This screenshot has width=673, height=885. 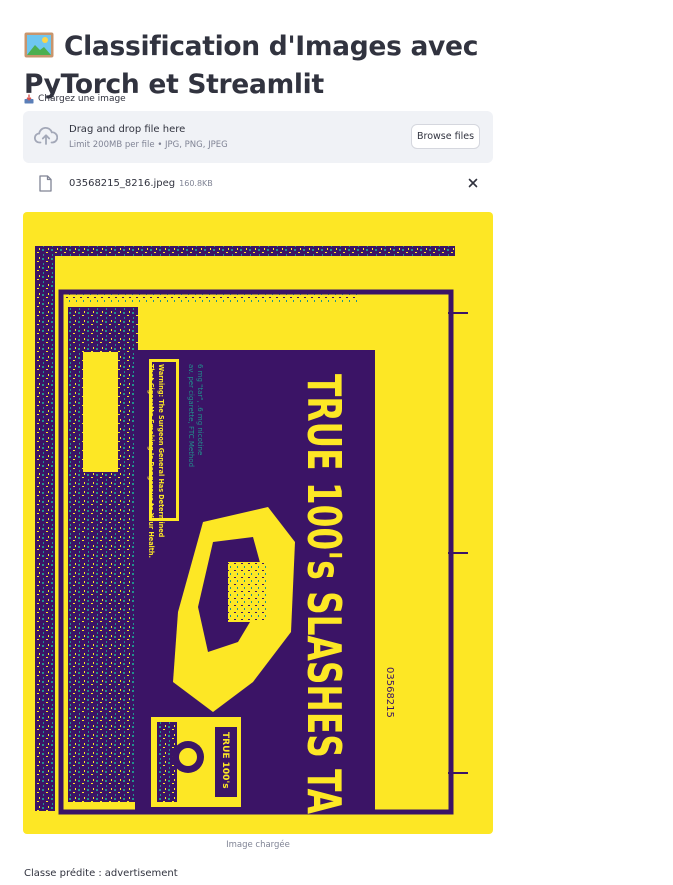 What do you see at coordinates (100, 412) in the screenshot?
I see `side-label` at bounding box center [100, 412].